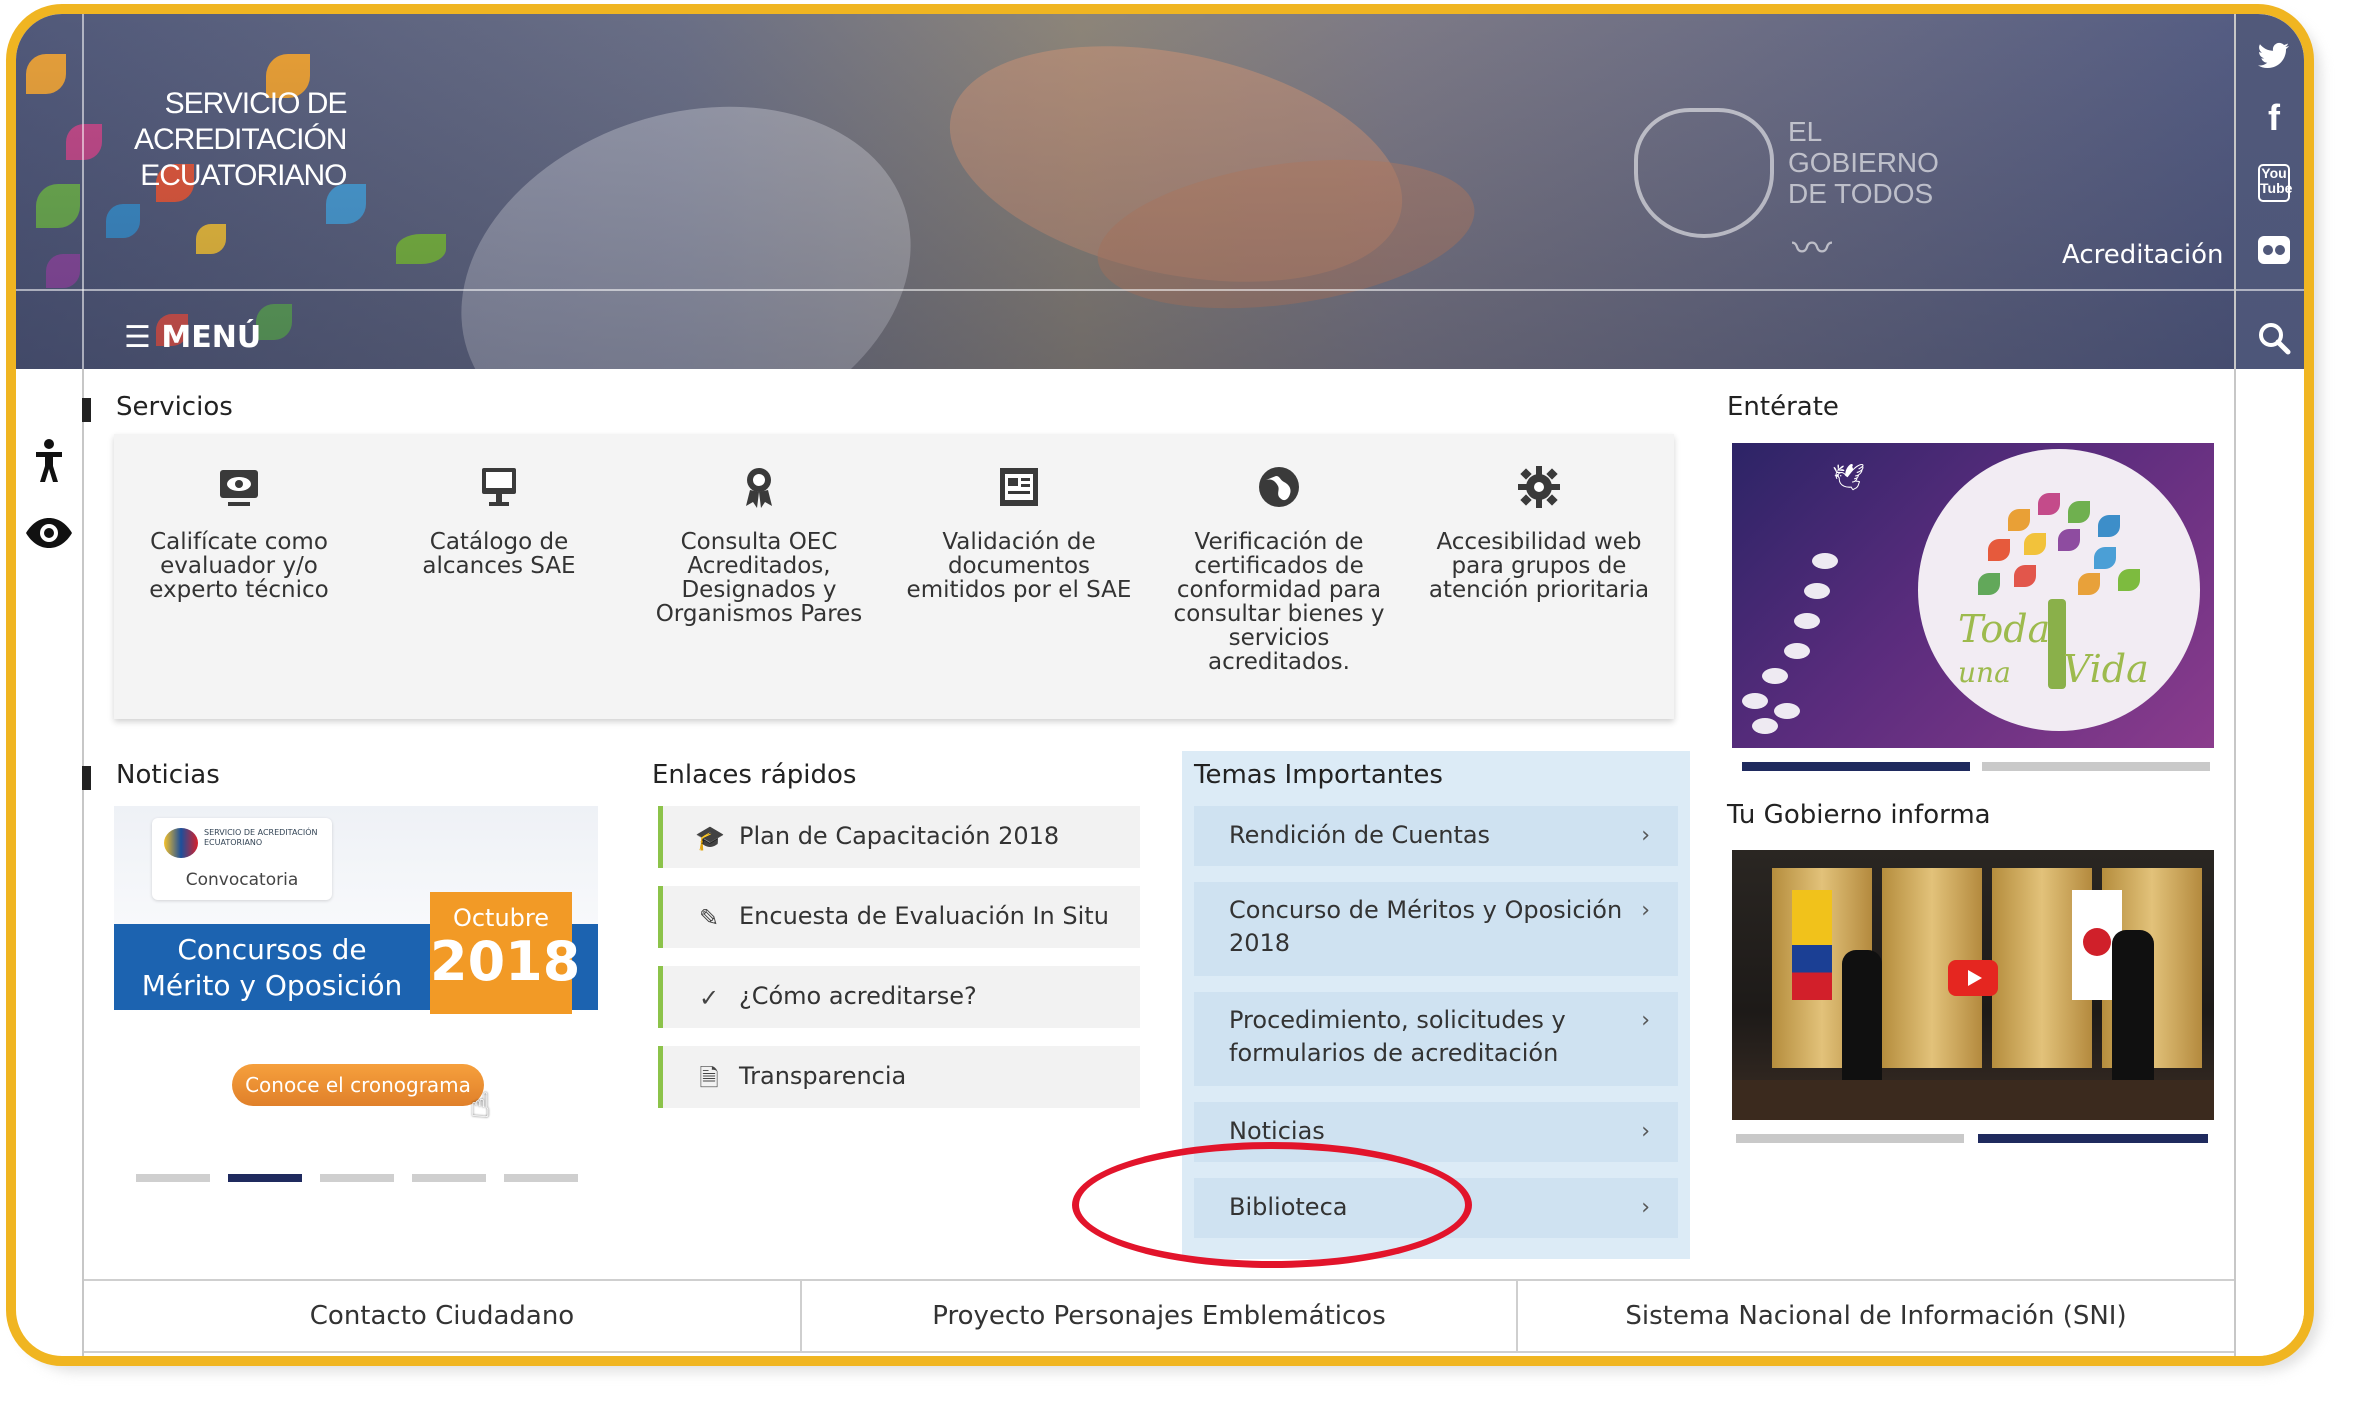 Image resolution: width=2357 pixels, height=1409 pixels. Describe the element at coordinates (1394, 1053) in the screenshot. I see `tema-label-2: formularios de acreditación` at that location.